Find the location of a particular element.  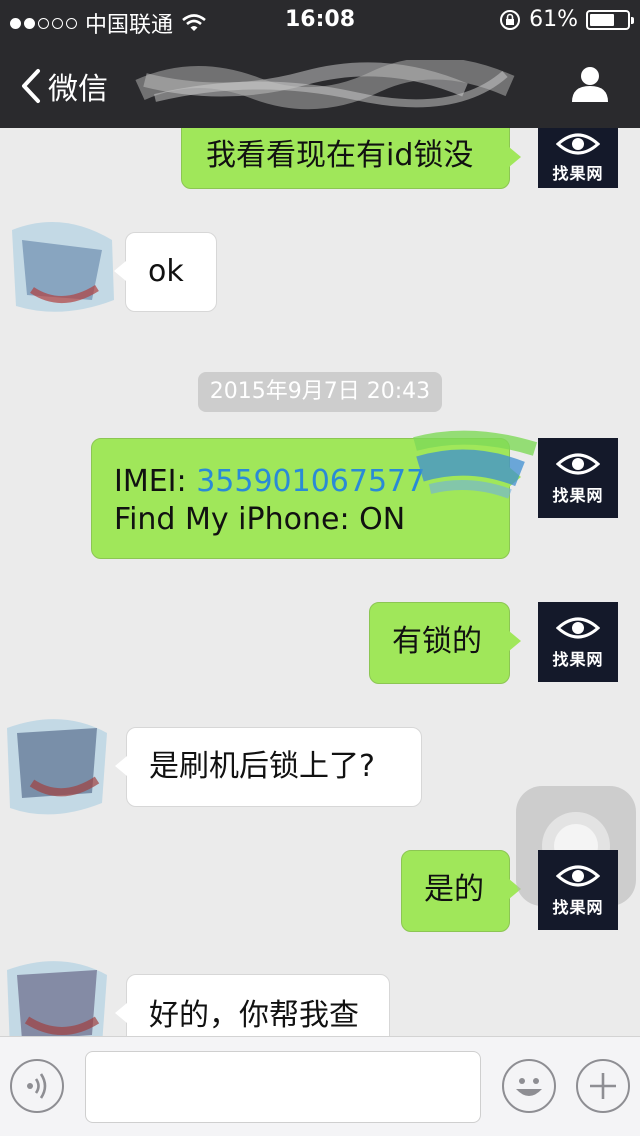

input-bar is located at coordinates (320, 1086).